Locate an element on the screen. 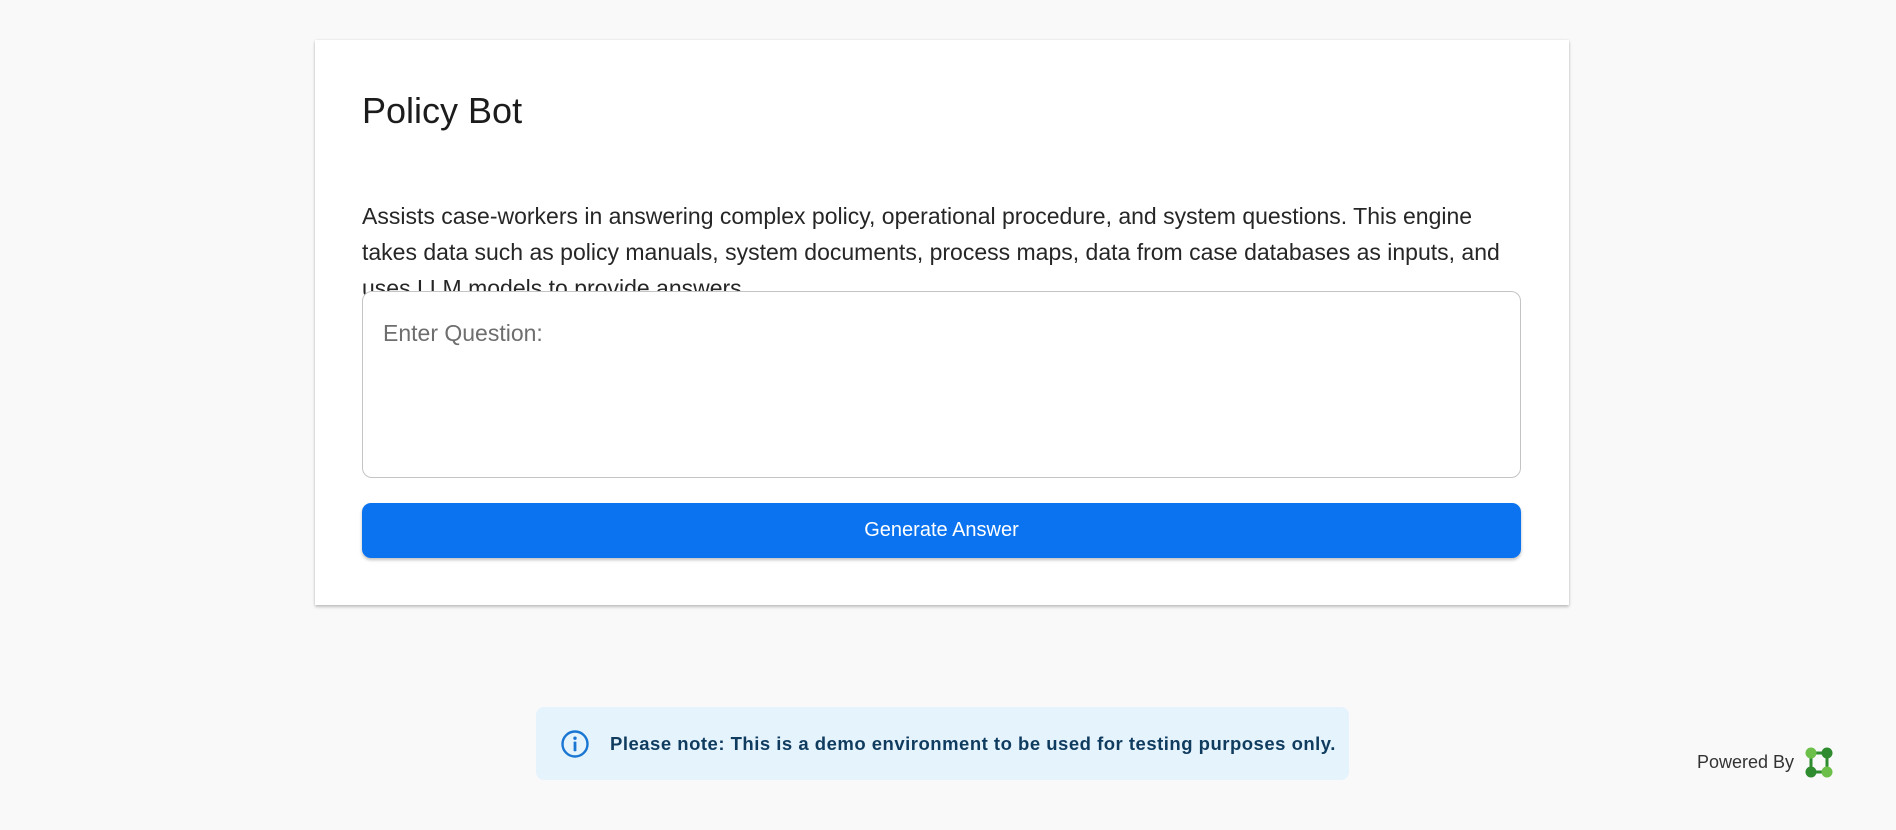 The width and height of the screenshot is (1896, 830). network-nodes-icon is located at coordinates (1819, 762).